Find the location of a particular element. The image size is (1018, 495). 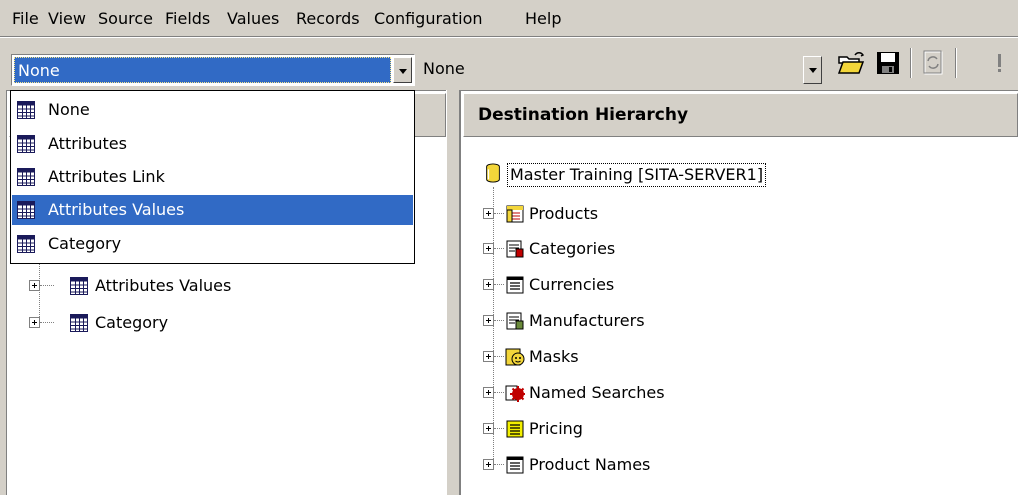

menu-values: Values is located at coordinates (253, 18).